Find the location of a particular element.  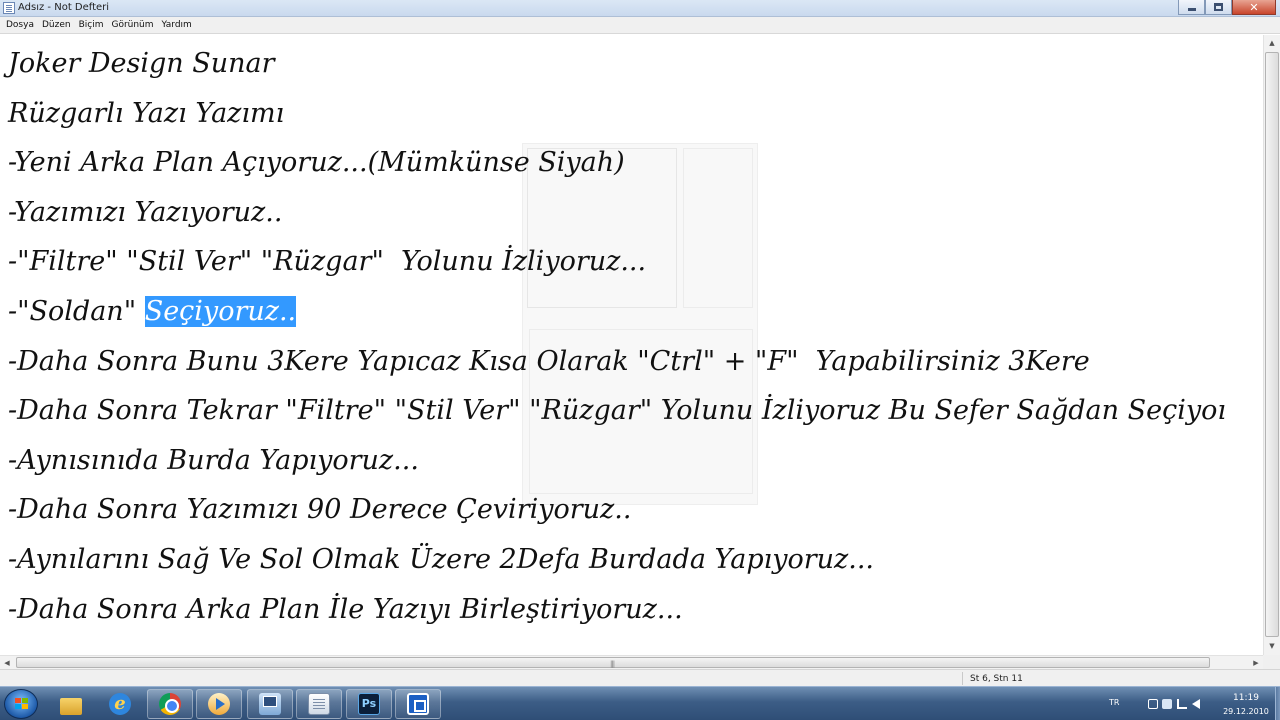

vertical-scrollbar: ▲ ▼ is located at coordinates (1271, 345).